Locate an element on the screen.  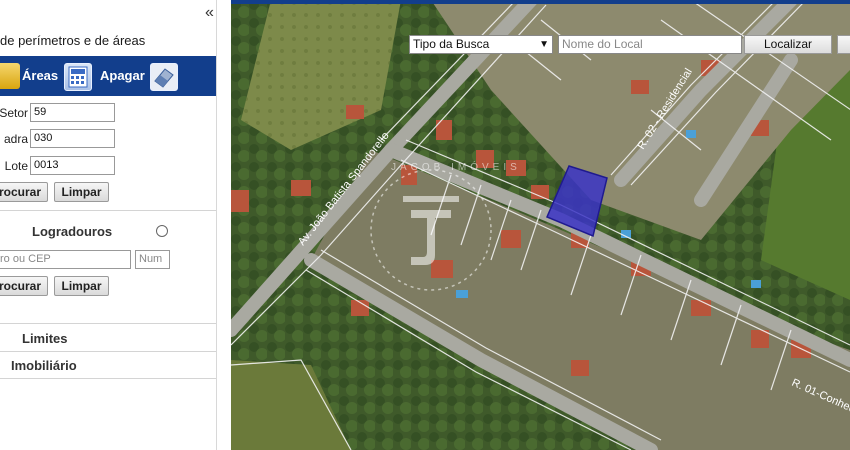
search-type-select: Tipo da Busca ▼ is located at coordinates (481, 44).